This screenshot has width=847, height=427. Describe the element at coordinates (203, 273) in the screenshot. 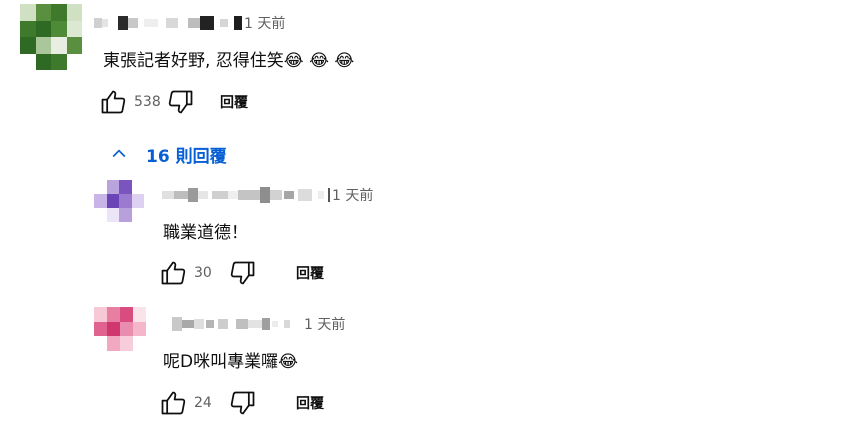

I see `like-count: 30` at that location.